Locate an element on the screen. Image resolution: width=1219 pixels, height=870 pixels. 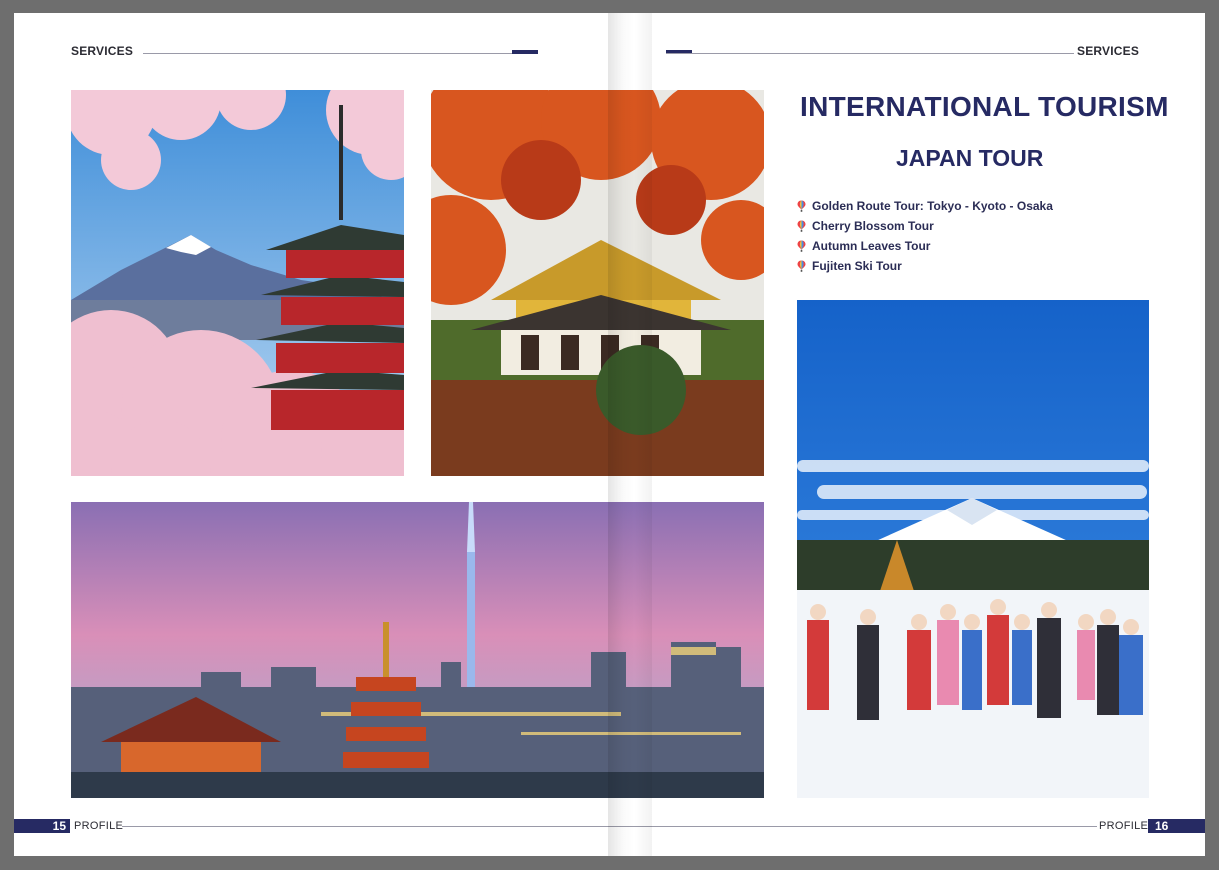
header-rule-right is located at coordinates (870, 53).